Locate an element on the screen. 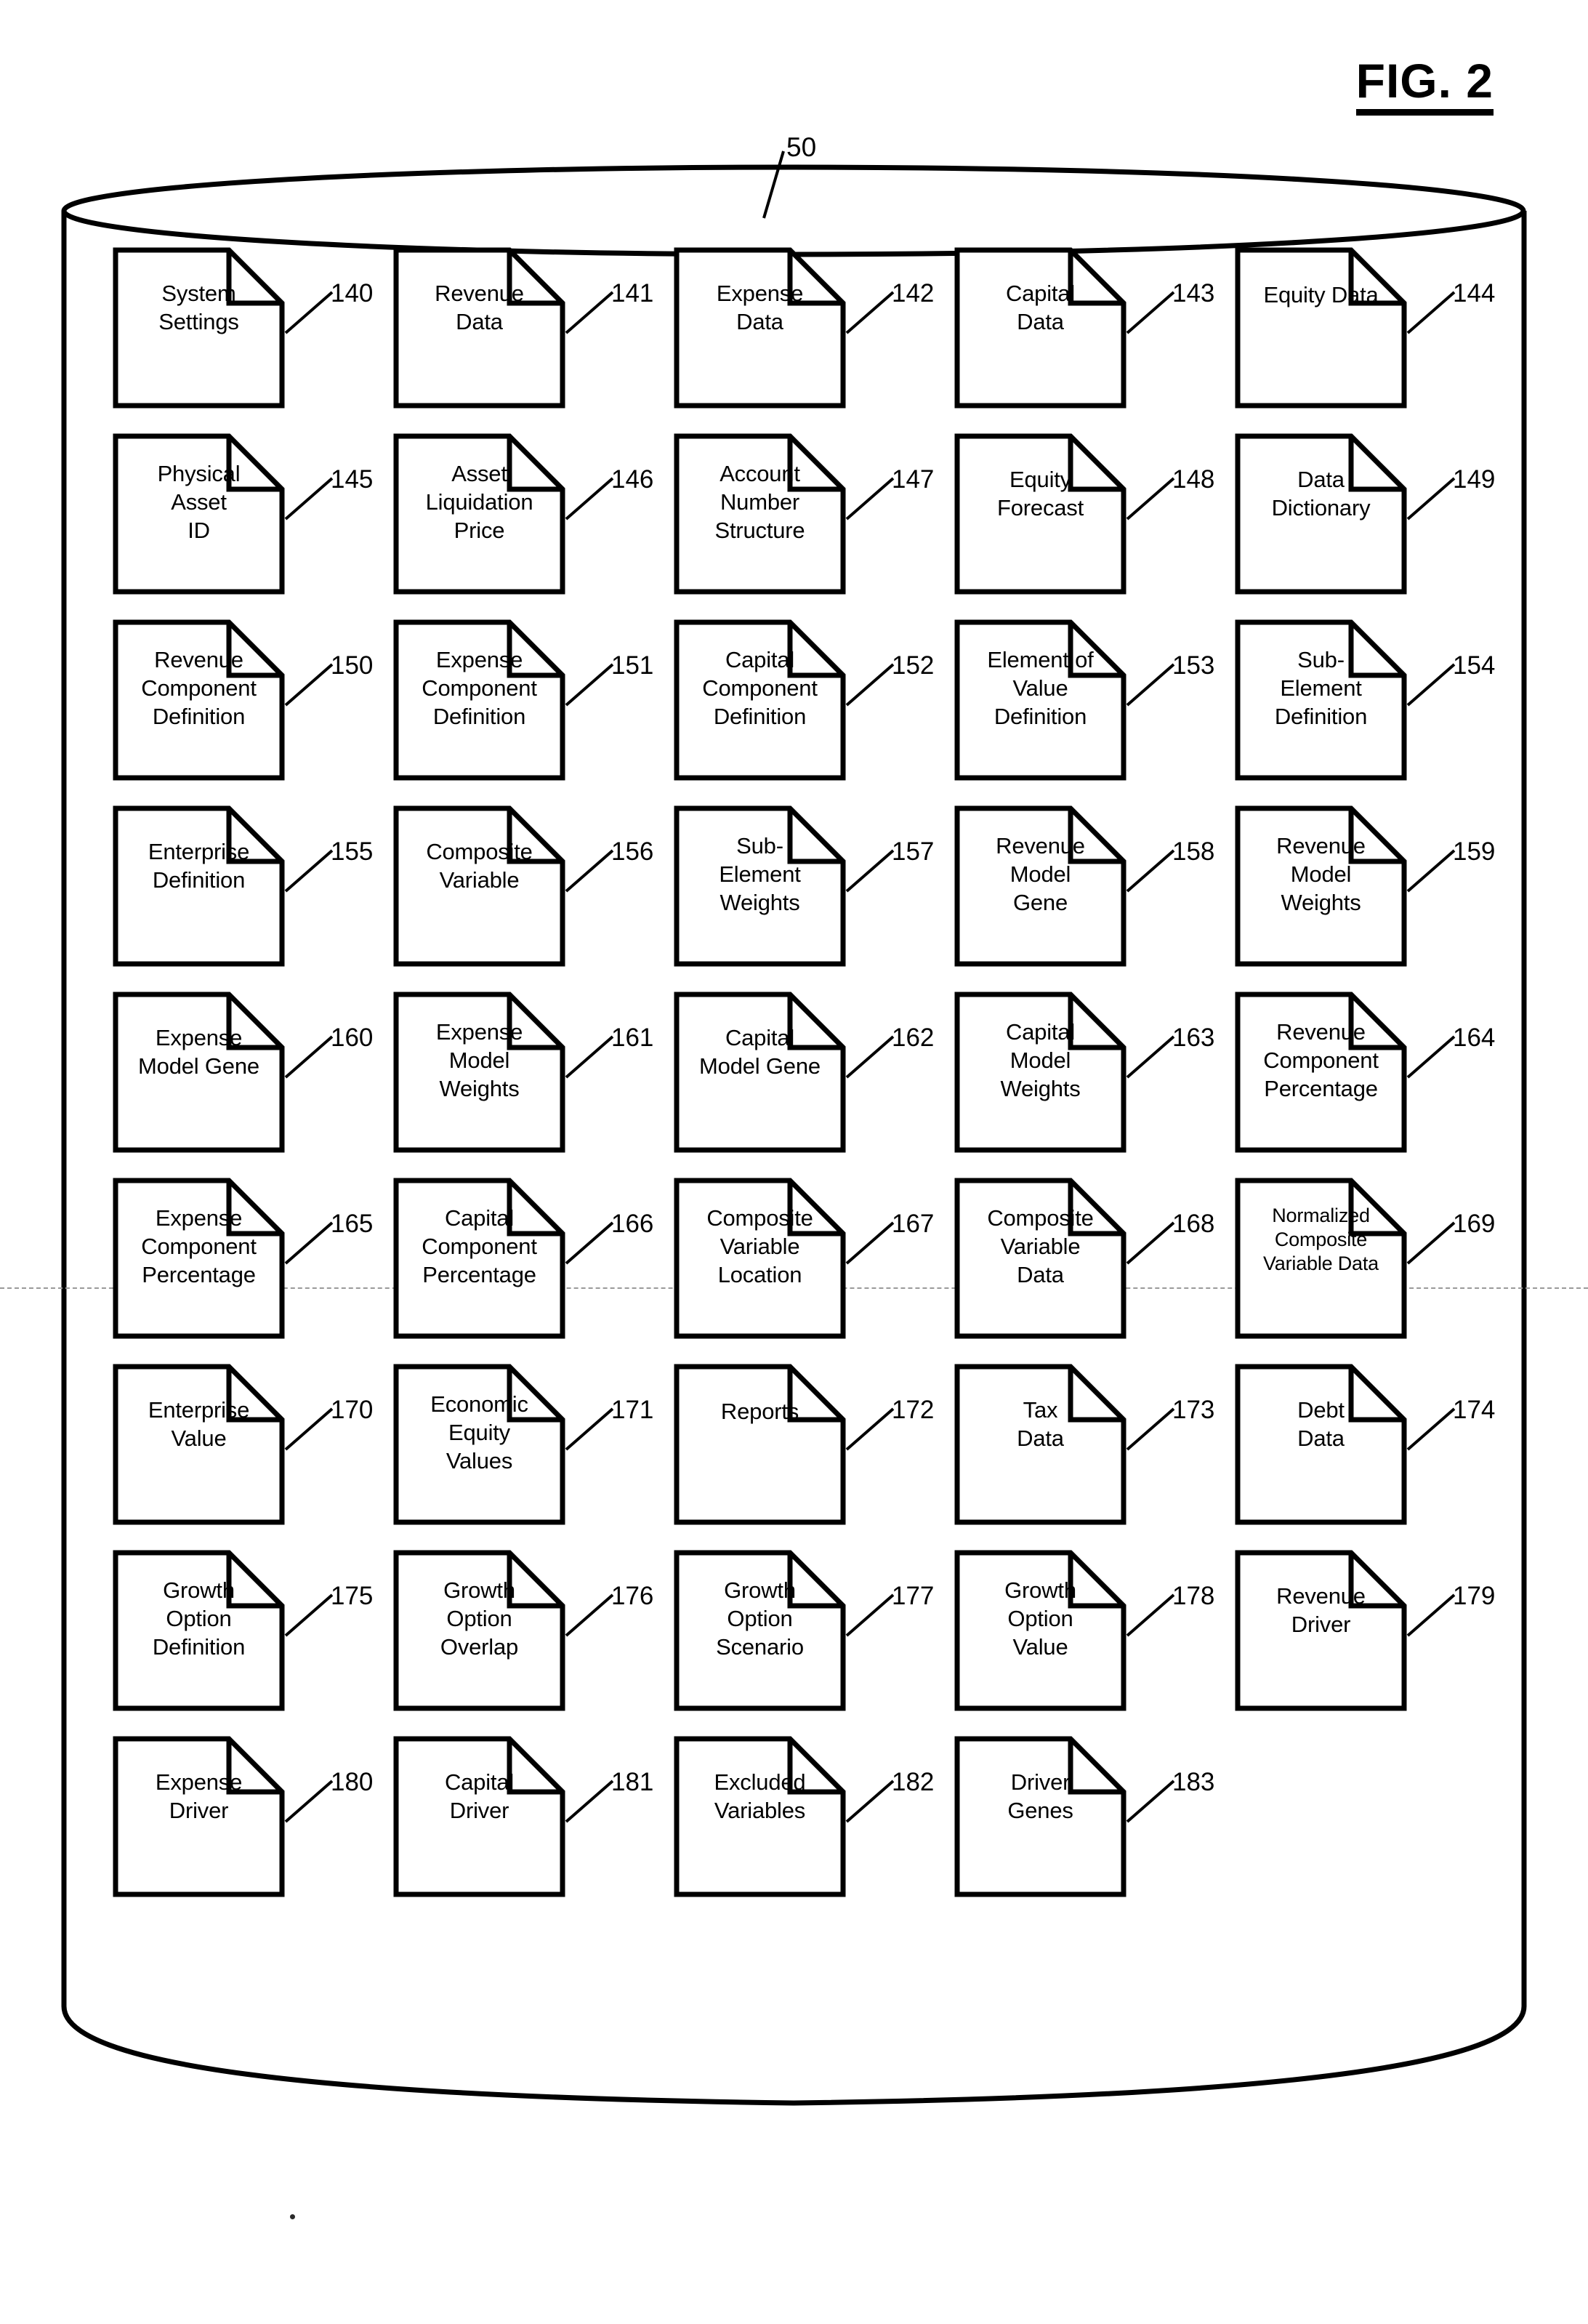  reference-numeral: 150 is located at coordinates (352, 665).